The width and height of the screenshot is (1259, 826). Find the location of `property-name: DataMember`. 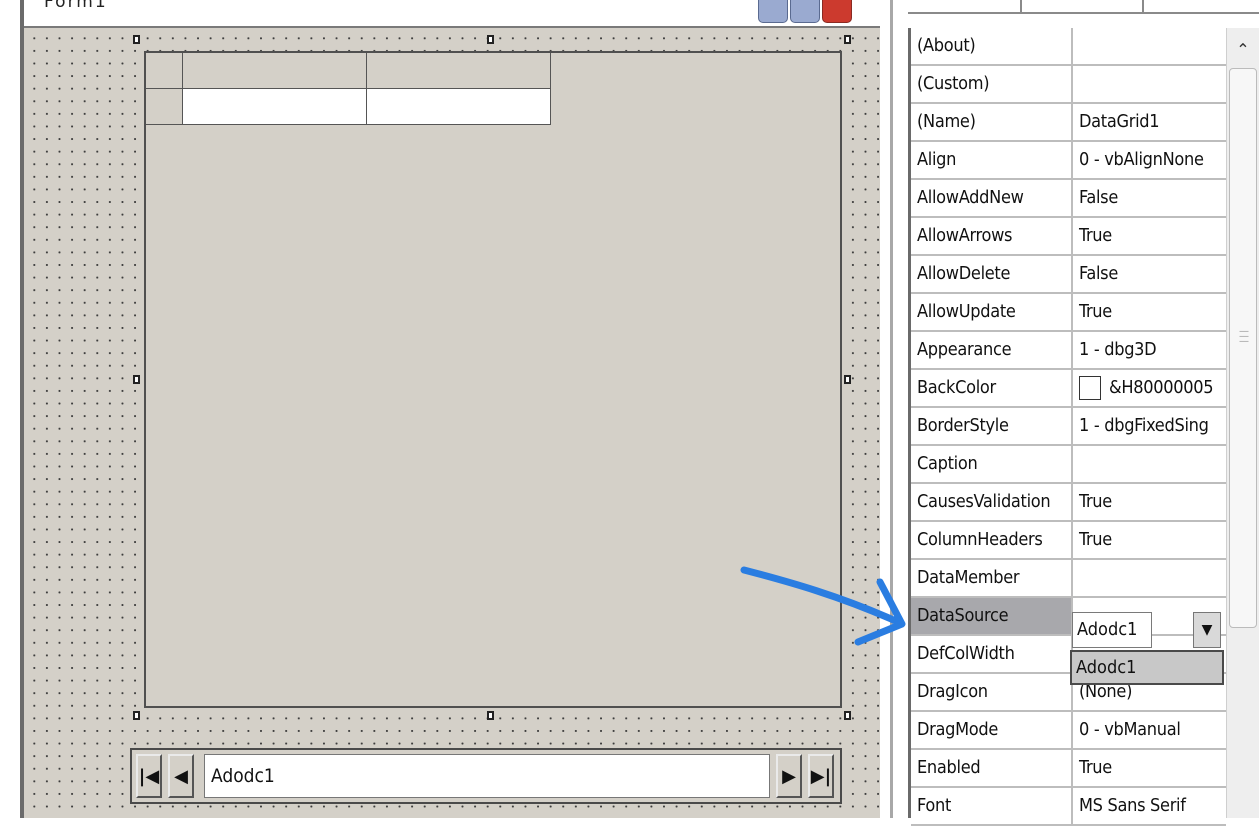

property-name: DataMember is located at coordinates (992, 578).